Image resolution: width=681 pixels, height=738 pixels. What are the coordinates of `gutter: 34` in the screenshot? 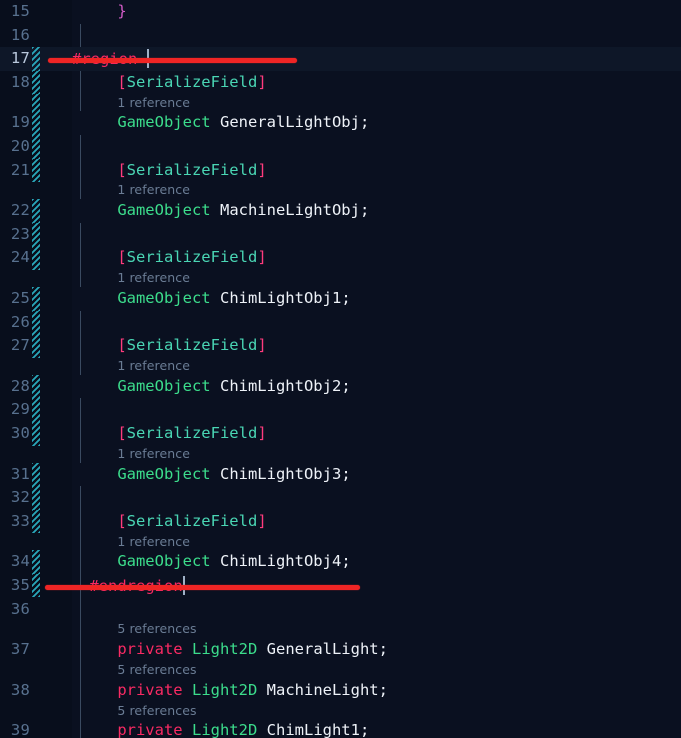 It's located at (36, 562).